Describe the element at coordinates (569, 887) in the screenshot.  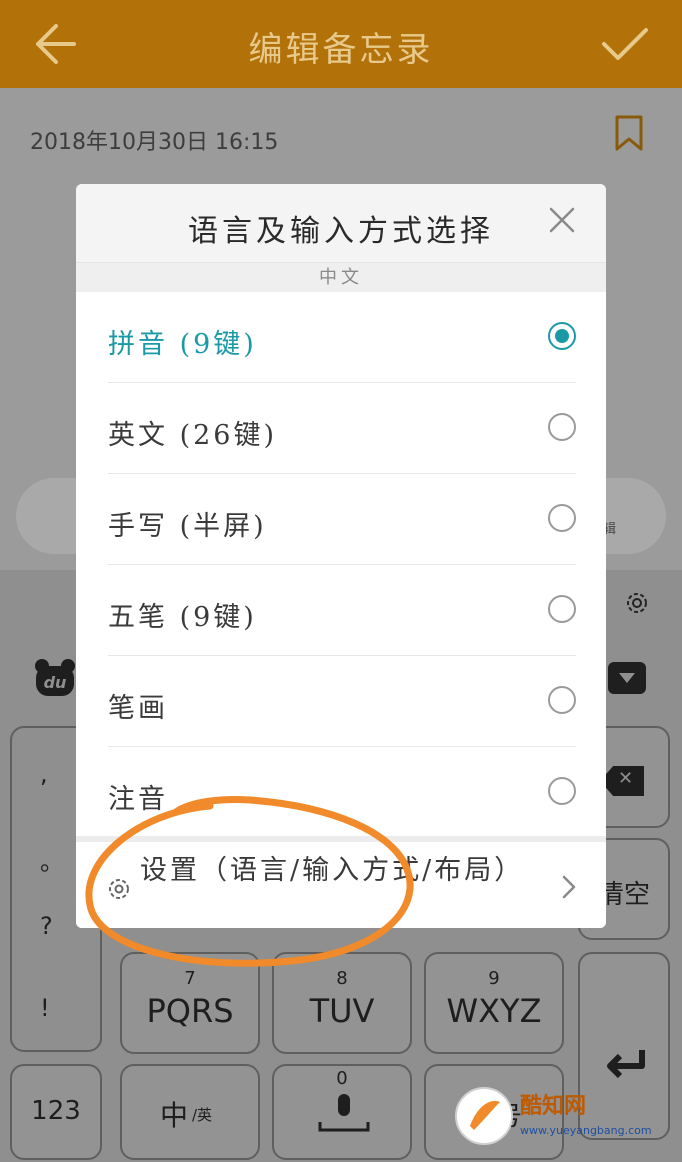
I see `chevron-right-icon` at that location.